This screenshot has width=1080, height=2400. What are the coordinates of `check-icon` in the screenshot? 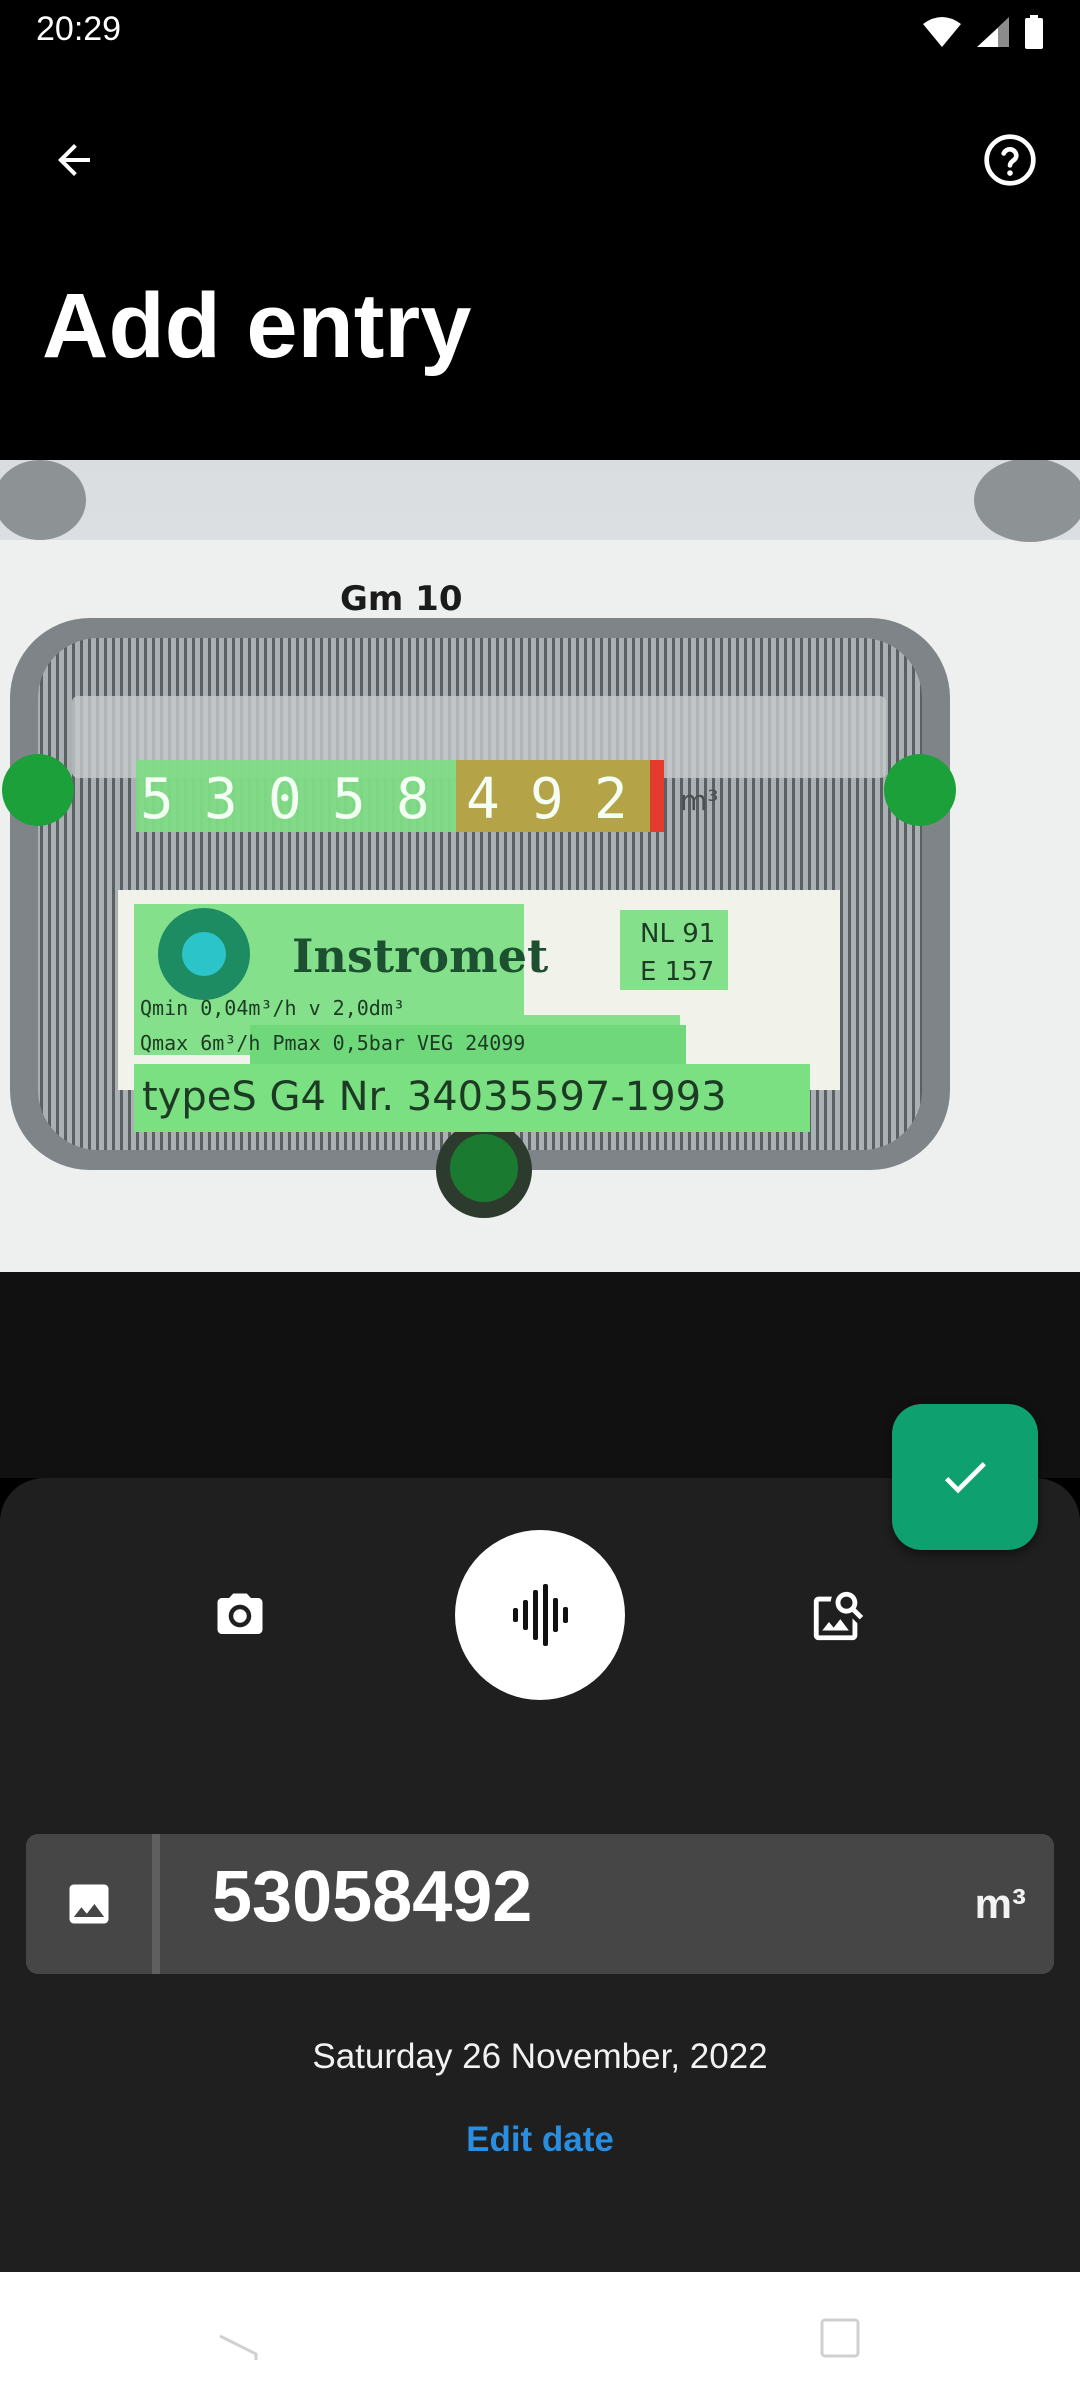 It's located at (965, 1478).